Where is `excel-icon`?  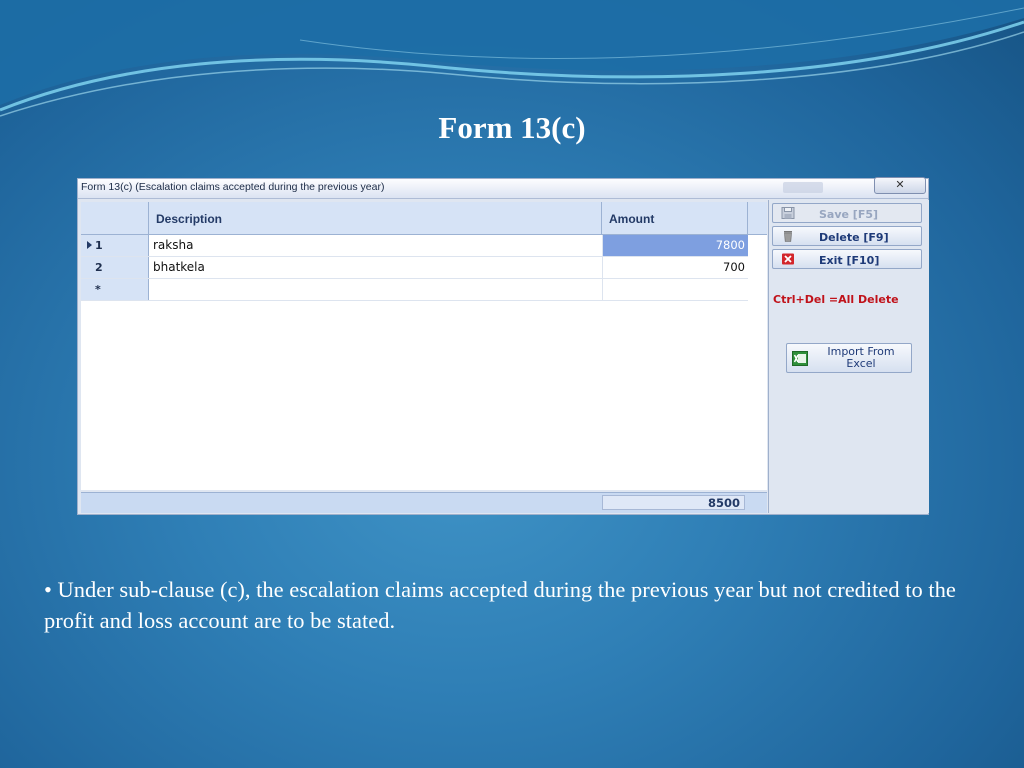 excel-icon is located at coordinates (800, 358).